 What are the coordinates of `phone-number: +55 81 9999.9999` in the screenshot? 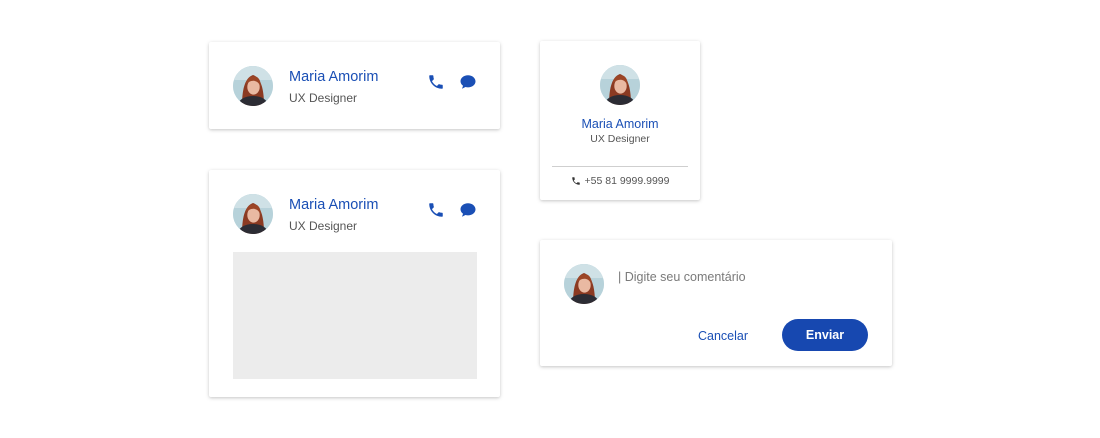 It's located at (620, 181).